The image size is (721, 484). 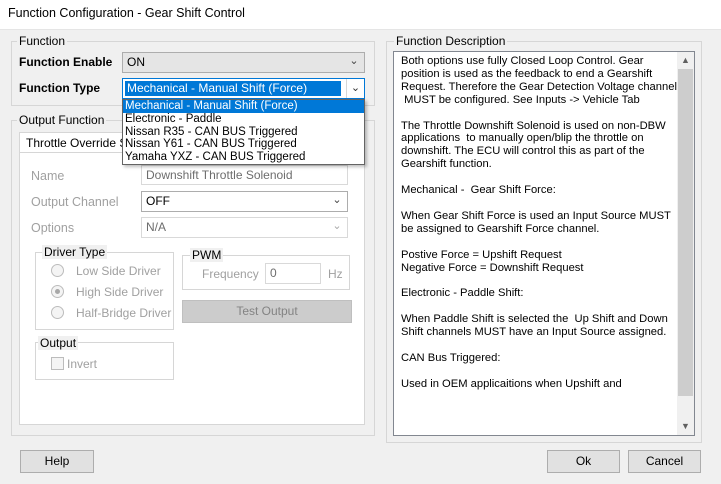 What do you see at coordinates (685, 232) in the screenshot?
I see `scrollbar-thumb` at bounding box center [685, 232].